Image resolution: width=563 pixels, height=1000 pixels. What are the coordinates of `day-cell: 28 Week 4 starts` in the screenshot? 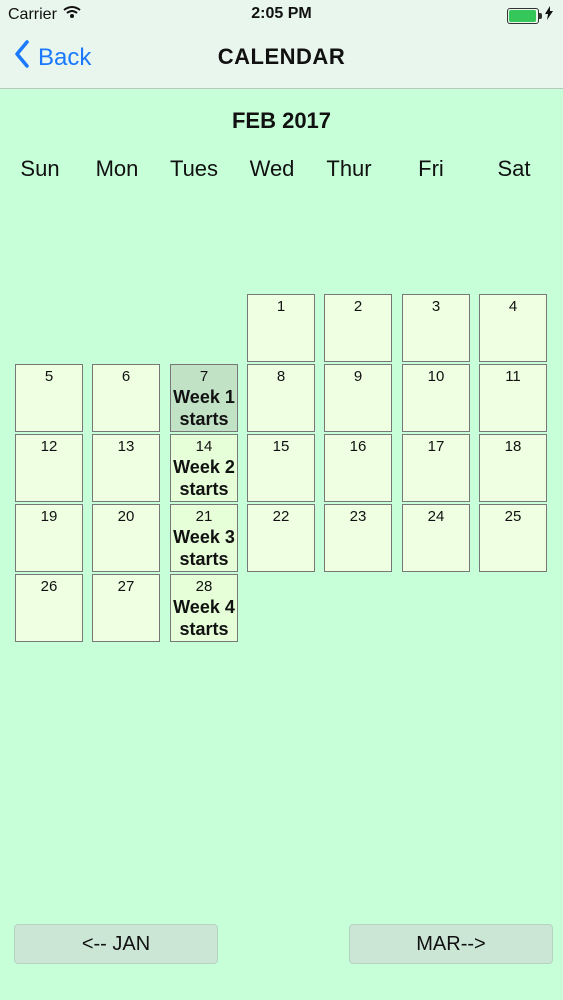 It's located at (204, 608).